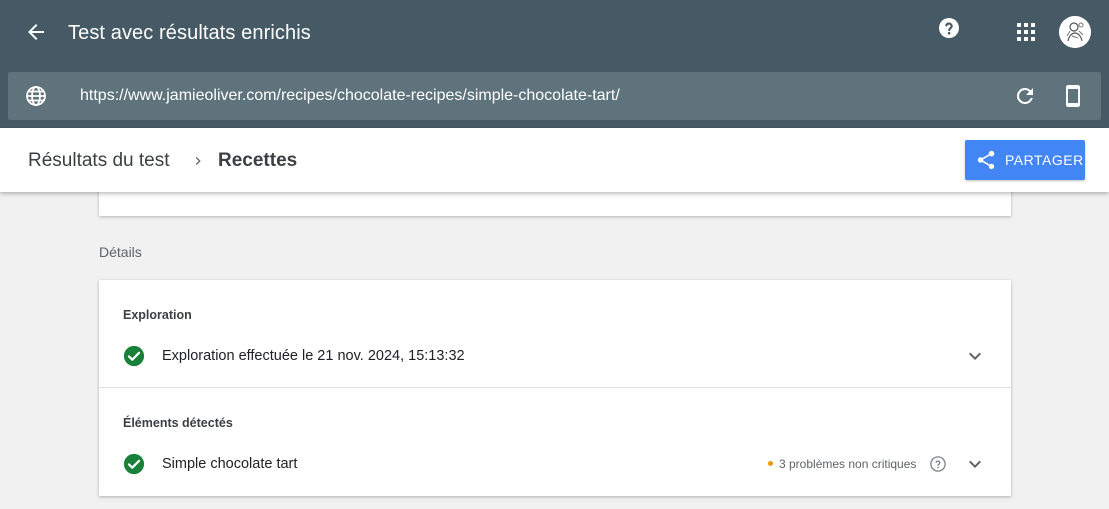 This screenshot has height=509, width=1109. Describe the element at coordinates (157, 315) in the screenshot. I see `crawl-section-title: Exploration` at that location.